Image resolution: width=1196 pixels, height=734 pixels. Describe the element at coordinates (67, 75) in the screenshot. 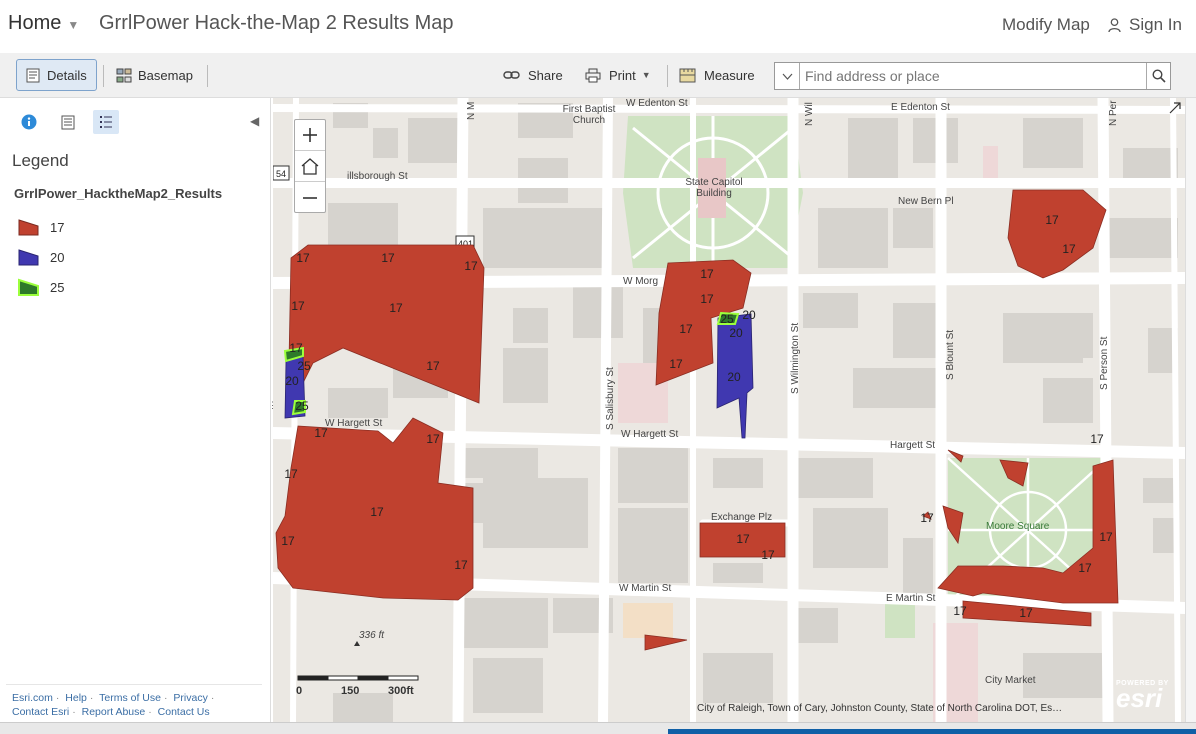

I see `details-label: Details` at that location.